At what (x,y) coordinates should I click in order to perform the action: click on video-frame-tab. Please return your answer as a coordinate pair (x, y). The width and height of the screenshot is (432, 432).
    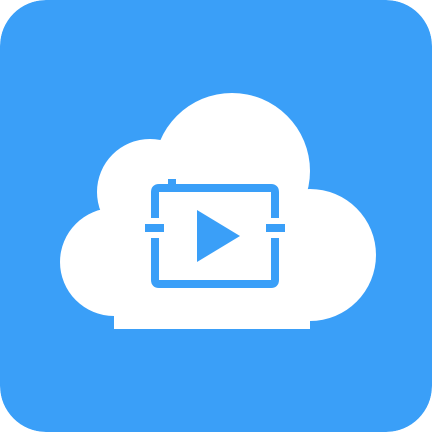
    Looking at the image, I should click on (172, 184).